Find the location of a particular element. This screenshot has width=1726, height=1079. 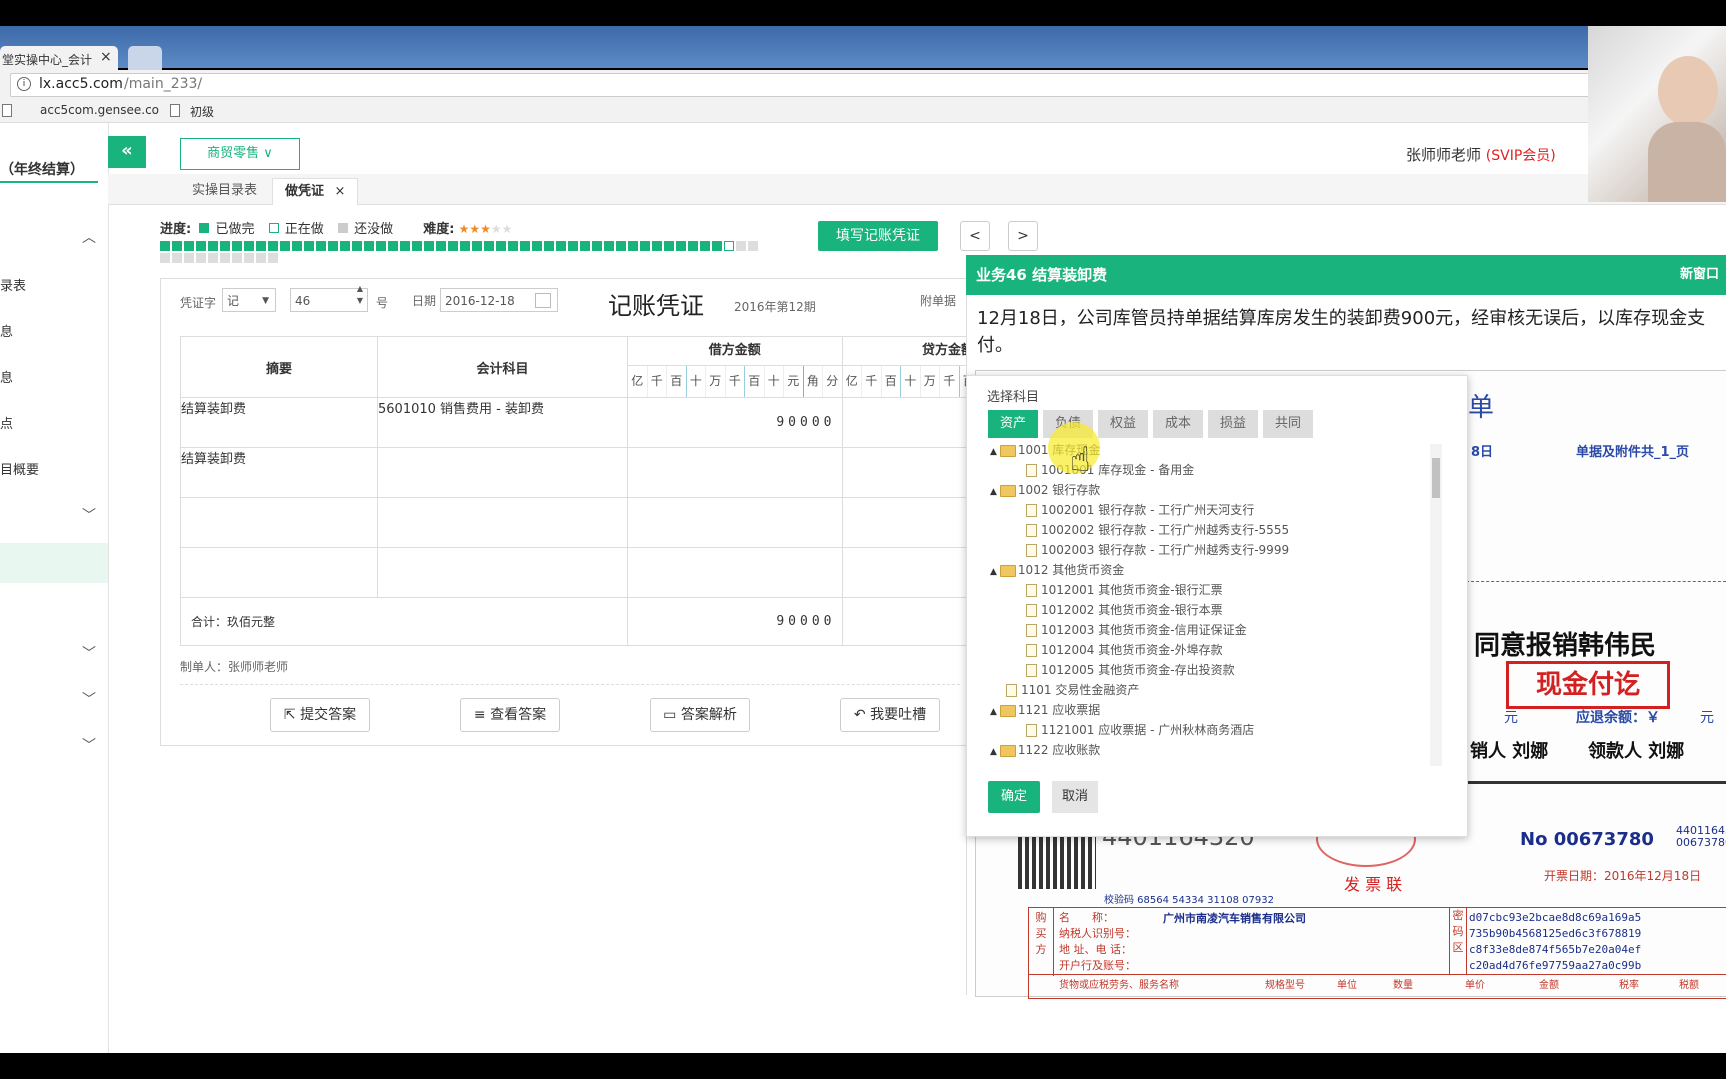

browser-tab: 堂实操中心_会计 × is located at coordinates (59, 58).